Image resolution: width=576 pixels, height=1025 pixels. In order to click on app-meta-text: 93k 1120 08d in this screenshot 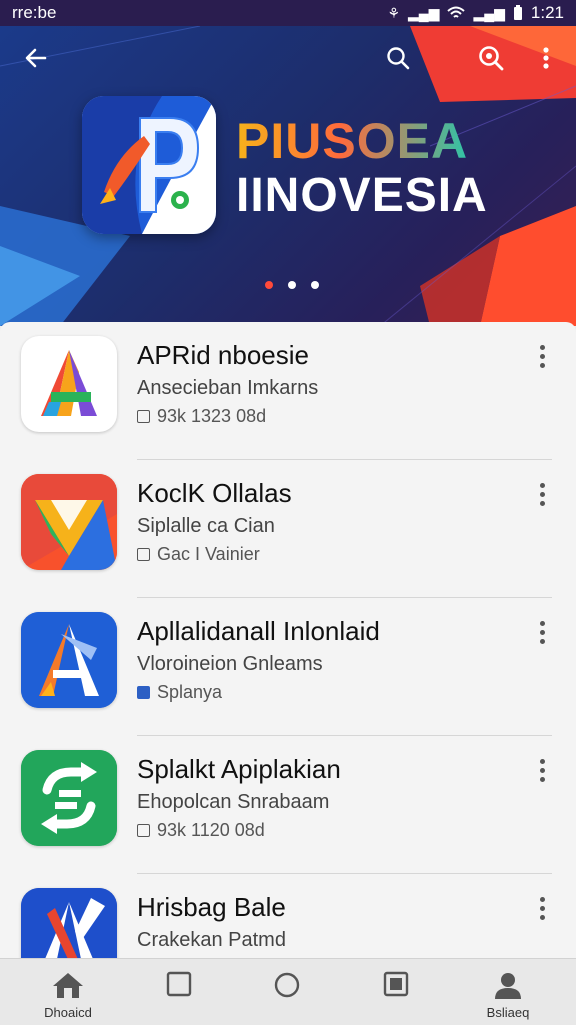, I will do `click(211, 830)`.